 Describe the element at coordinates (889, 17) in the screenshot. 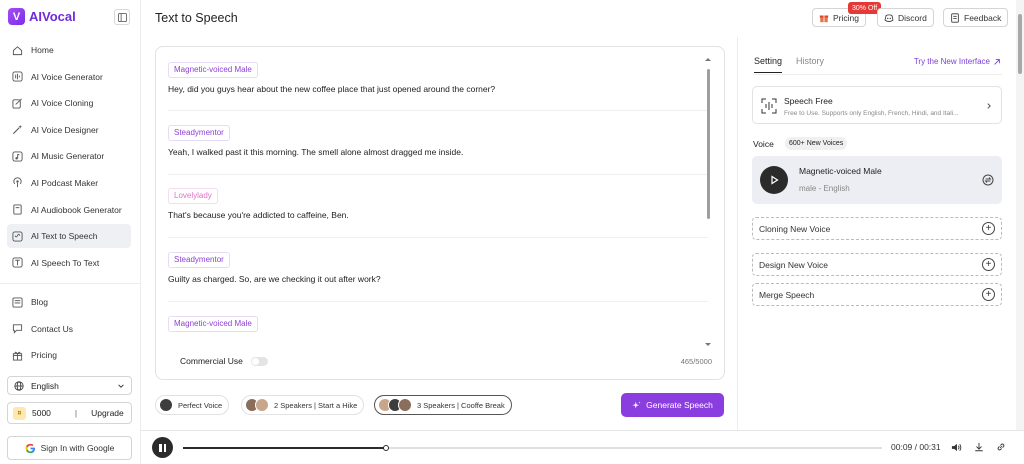

I see `discord-icon` at that location.